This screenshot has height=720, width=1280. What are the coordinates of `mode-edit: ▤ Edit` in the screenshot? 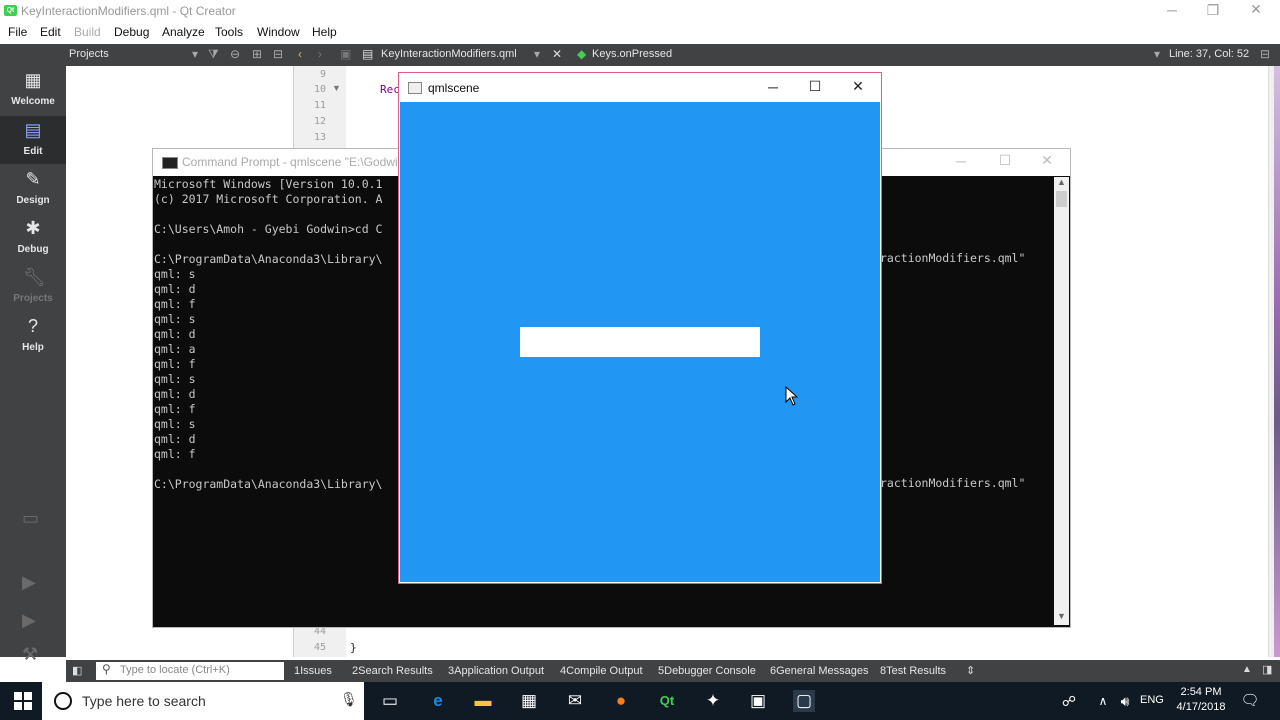 It's located at (33, 140).